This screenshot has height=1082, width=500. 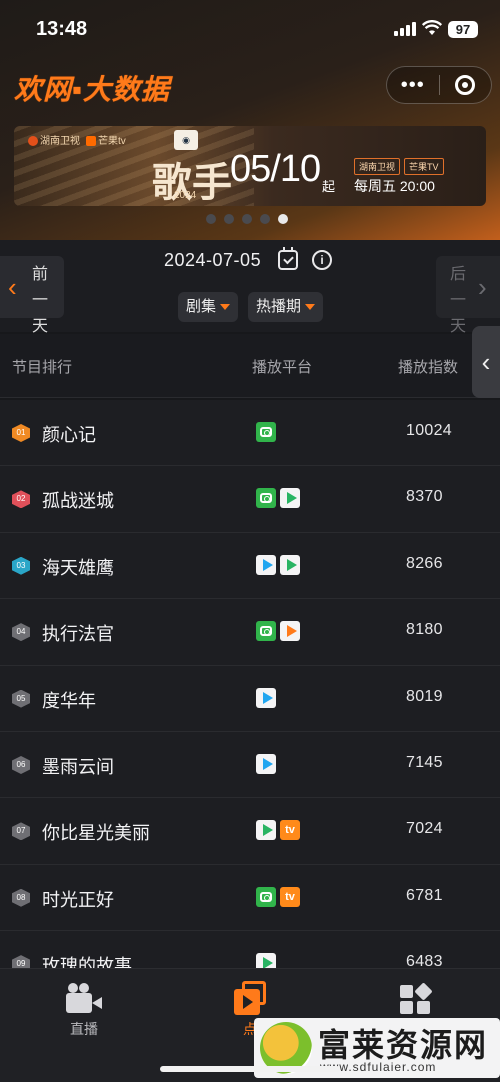 I want to click on home-indicator, so click(x=250, y=1069).